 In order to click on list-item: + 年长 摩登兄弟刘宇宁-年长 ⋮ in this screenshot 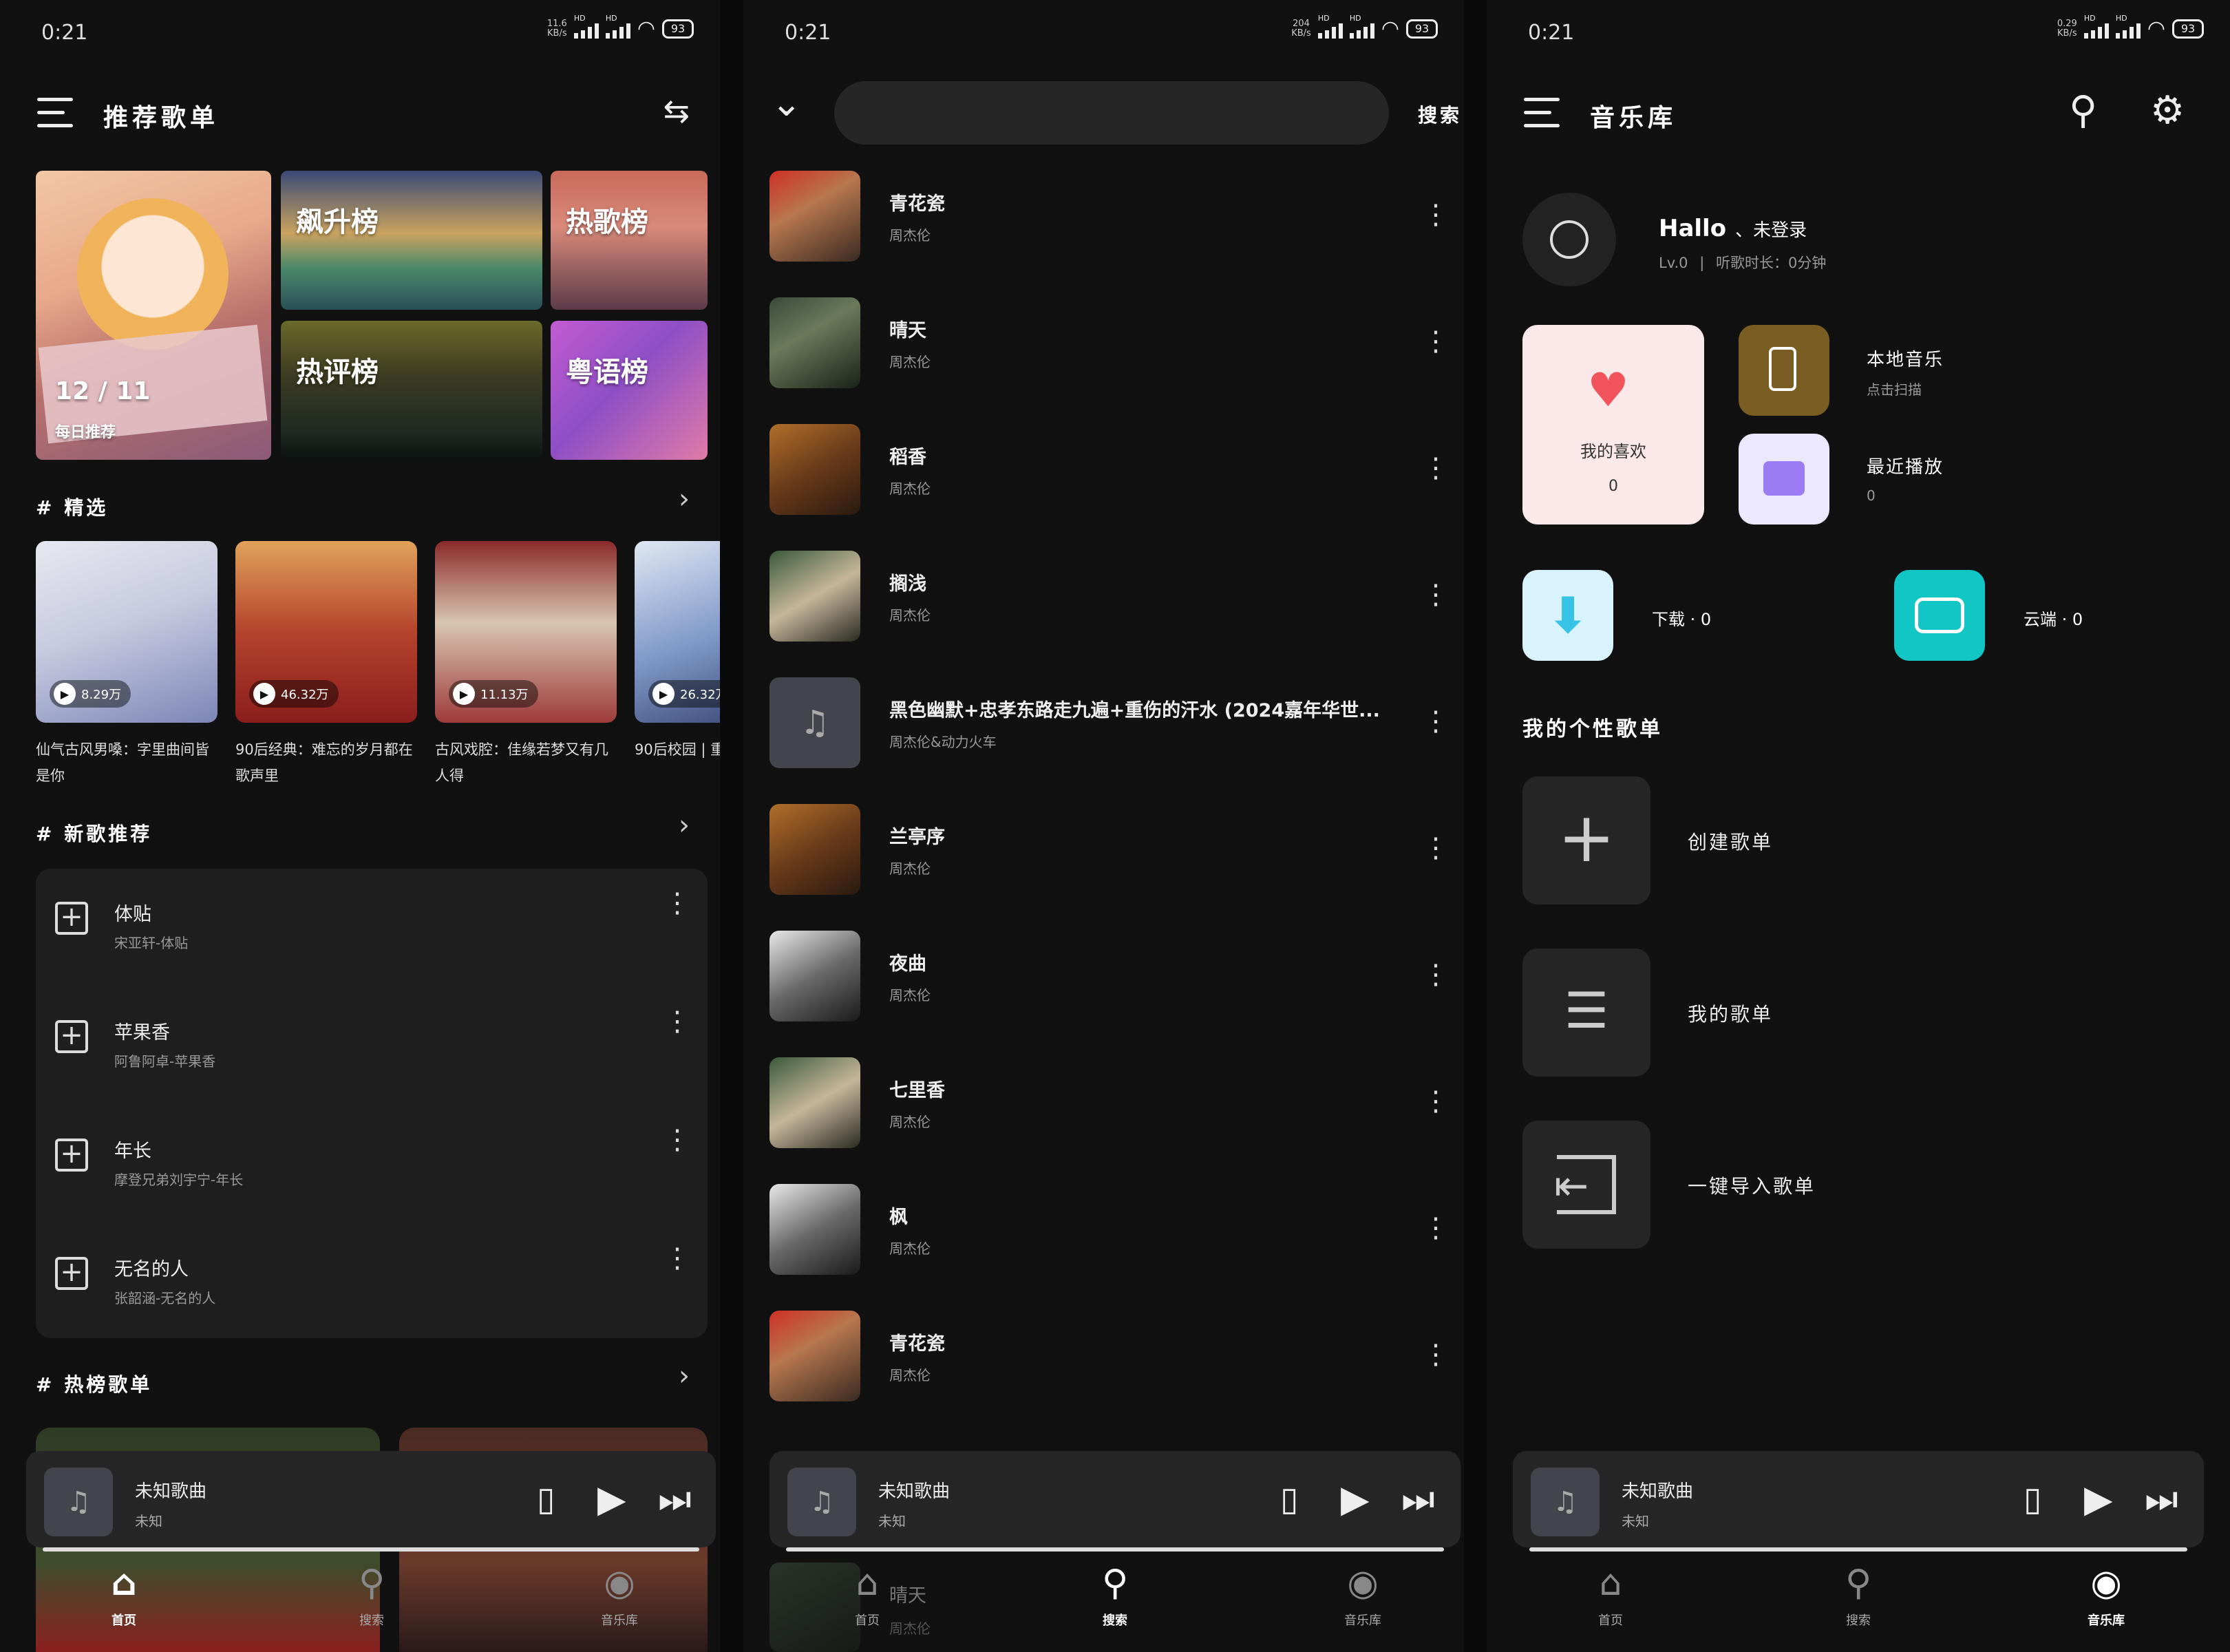, I will do `click(372, 1153)`.